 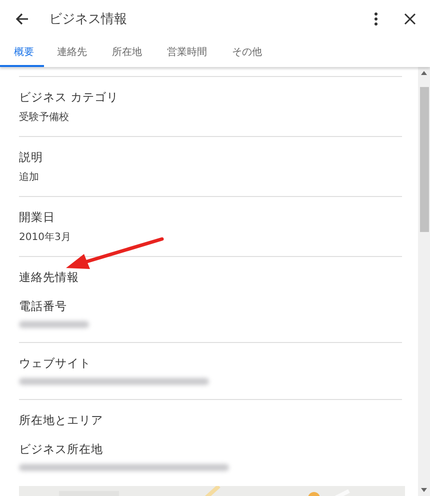 What do you see at coordinates (126, 52) in the screenshot?
I see `tab: 所在地` at bounding box center [126, 52].